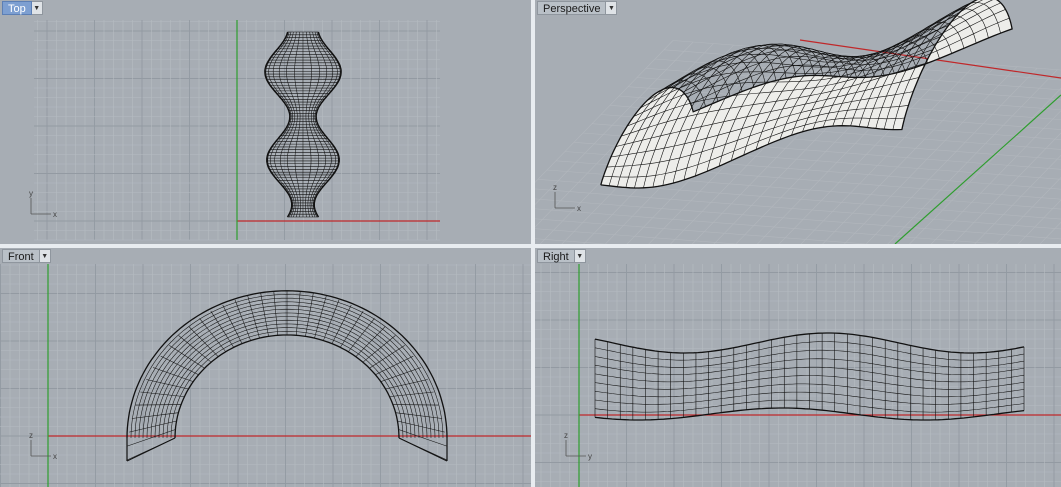 The image size is (1061, 487). Describe the element at coordinates (590, 456) in the screenshot. I see `axis-icon-horizontal-label: y` at that location.